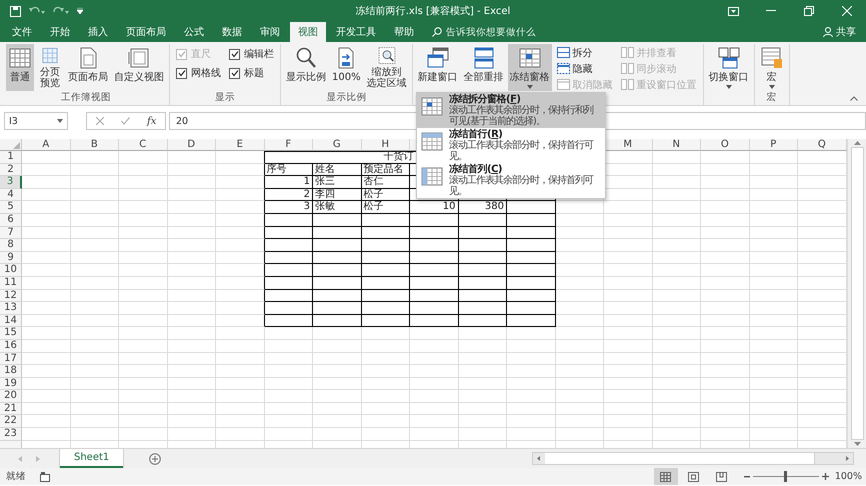 This screenshot has width=866, height=486. I want to click on table-cell: 序号, so click(288, 170).